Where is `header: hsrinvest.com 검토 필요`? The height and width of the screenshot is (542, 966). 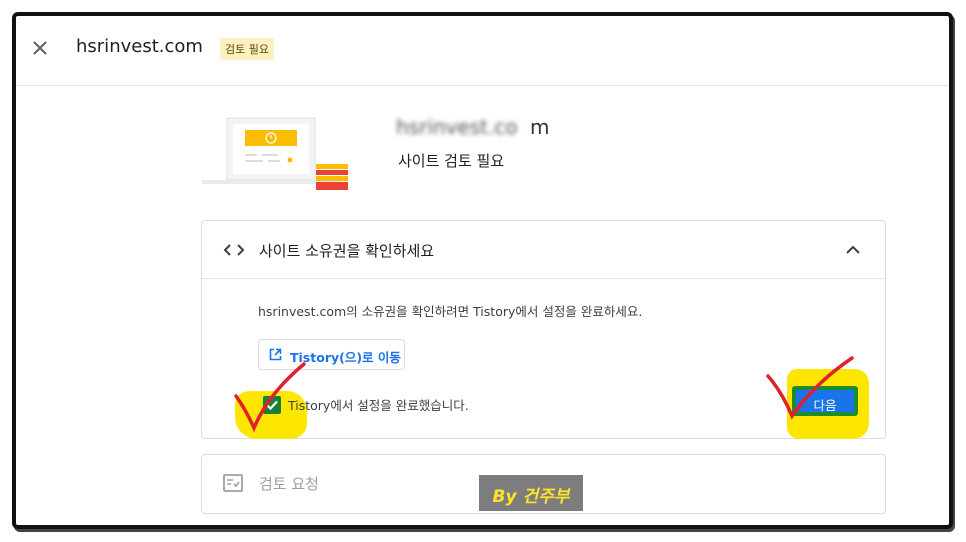 header: hsrinvest.com 검토 필요 is located at coordinates (482, 51).